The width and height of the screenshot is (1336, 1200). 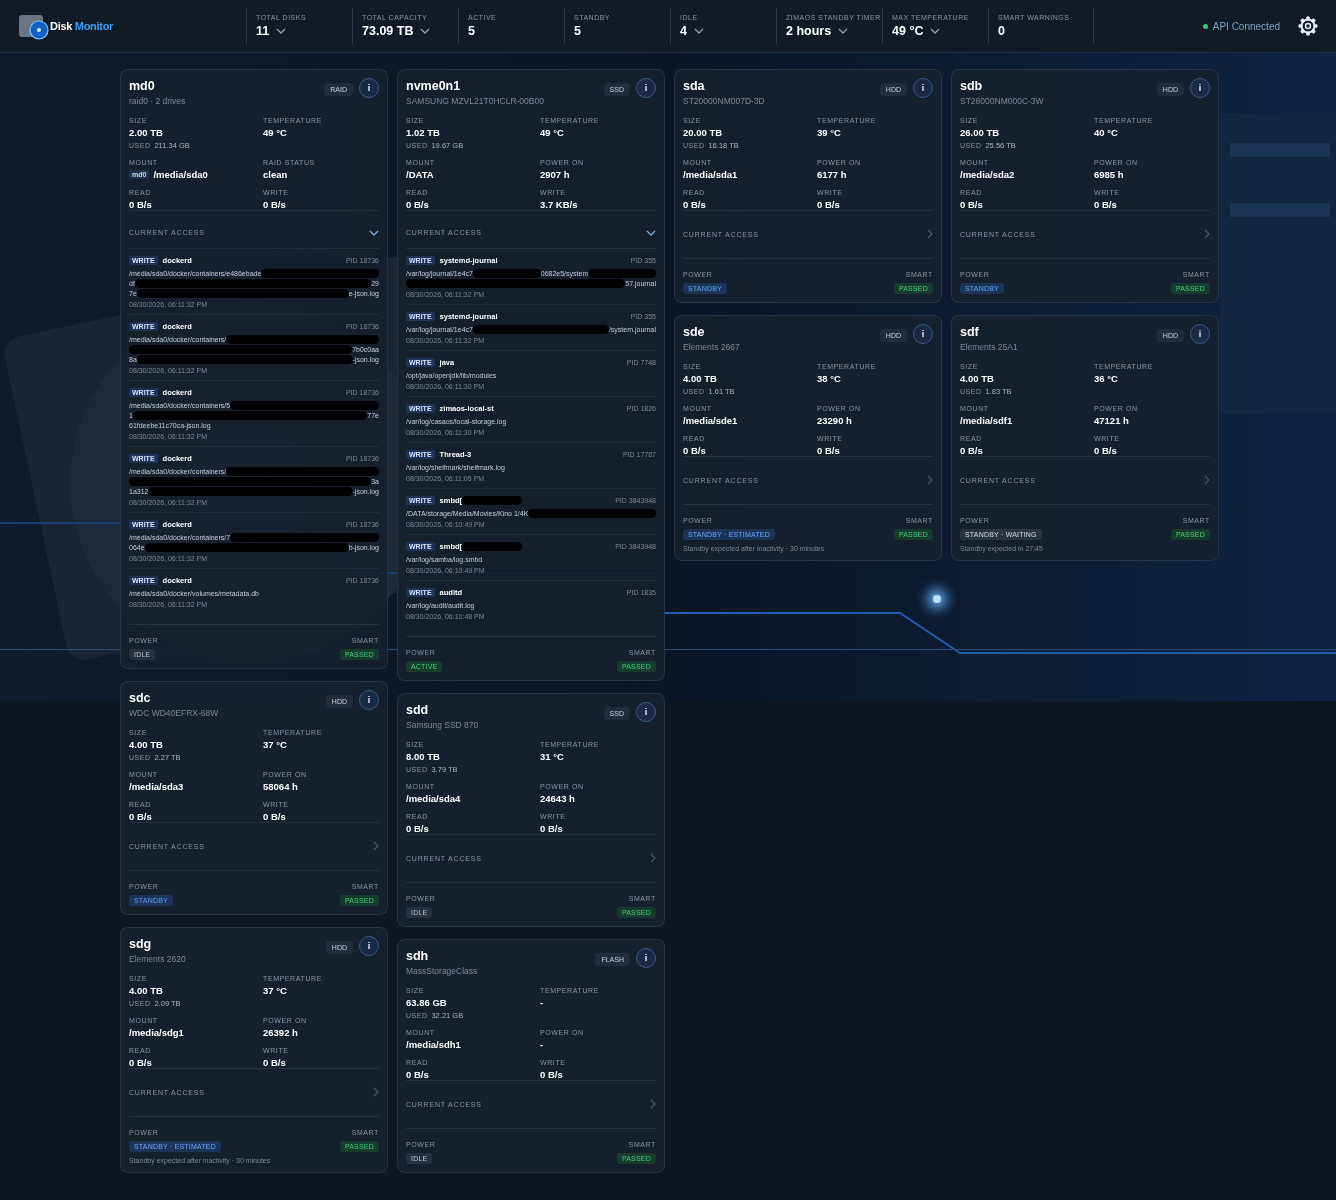 What do you see at coordinates (174, 713) in the screenshot?
I see `disk-model: WDC WD40EFRX-68W` at bounding box center [174, 713].